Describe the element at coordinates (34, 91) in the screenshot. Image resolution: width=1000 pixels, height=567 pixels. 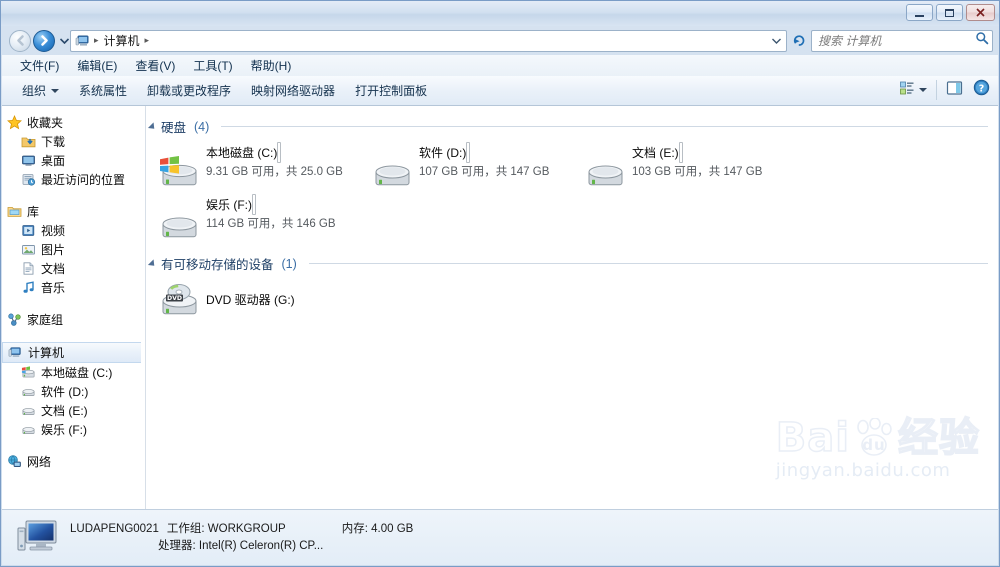
I see `organize-label: 组织` at that location.